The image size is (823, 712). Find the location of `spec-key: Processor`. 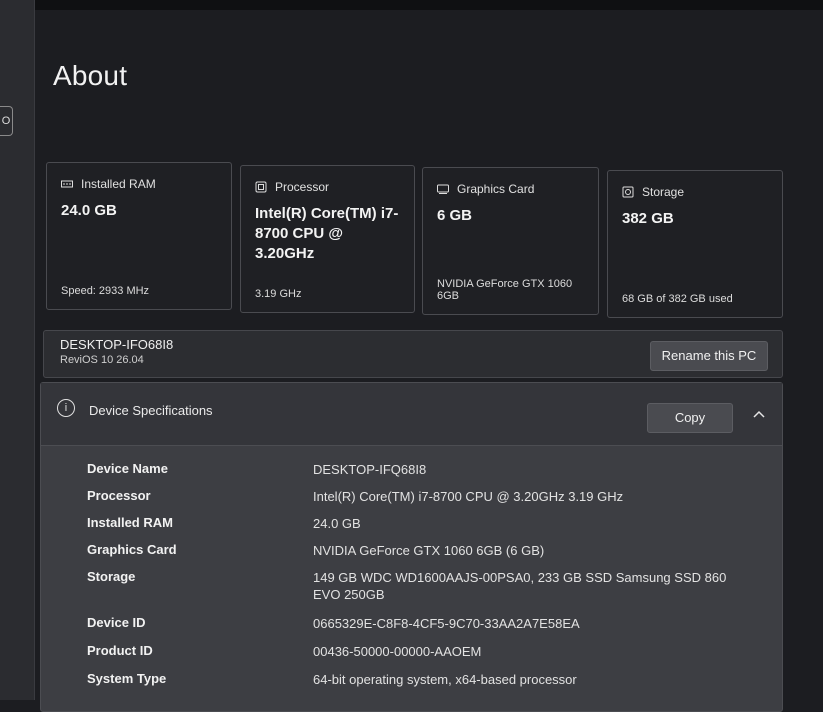

spec-key: Processor is located at coordinates (119, 495).